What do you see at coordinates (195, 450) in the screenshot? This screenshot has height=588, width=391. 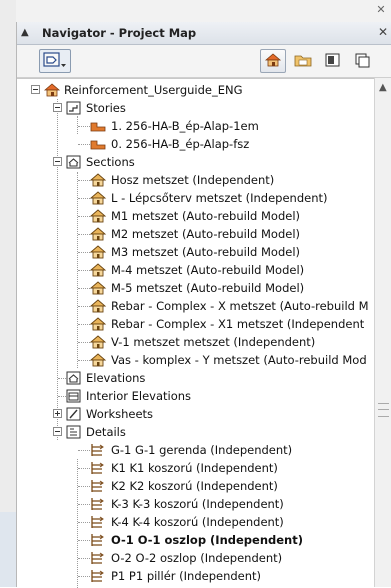 I see `tree-item-detail: G-1 G-1 gerenda (Independent)` at bounding box center [195, 450].